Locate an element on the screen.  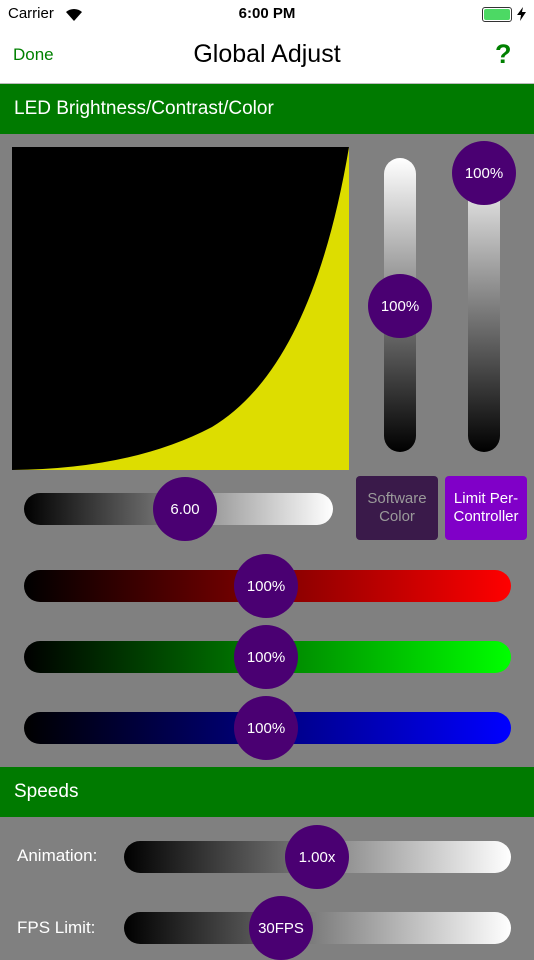
animation-speed-knob: 1.00x is located at coordinates (317, 857).